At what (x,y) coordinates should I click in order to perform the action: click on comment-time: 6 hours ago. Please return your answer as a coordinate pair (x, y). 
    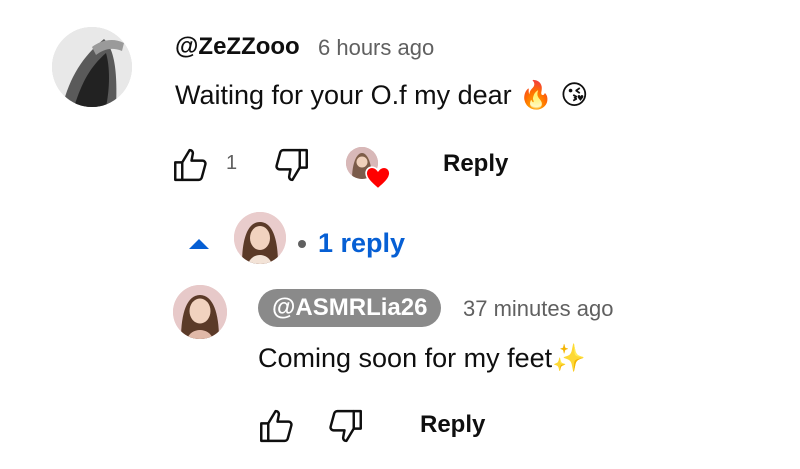
    Looking at the image, I should click on (376, 48).